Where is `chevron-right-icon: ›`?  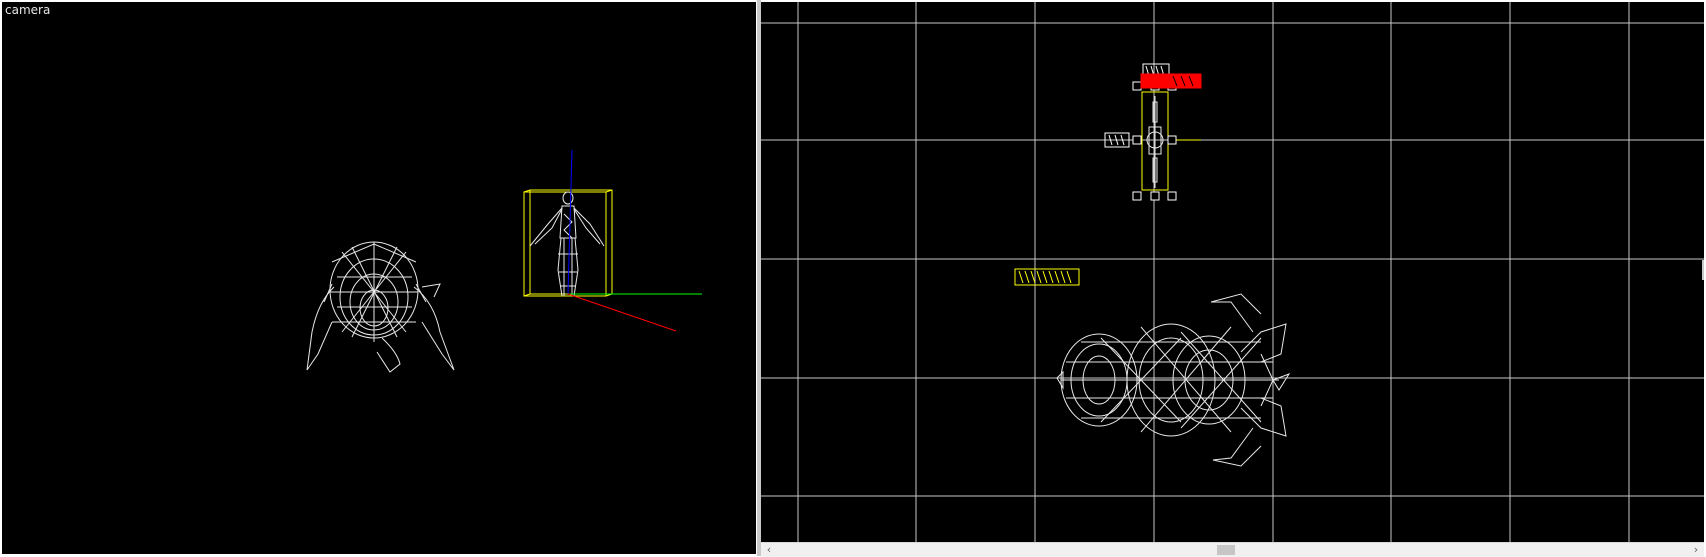
chevron-right-icon: › is located at coordinates (1696, 550).